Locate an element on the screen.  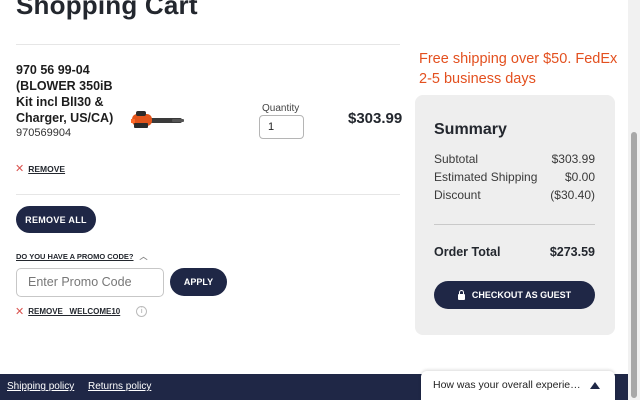
promo-toggle-label: DO YOU HAVE A PROMO CODE? is located at coordinates (75, 256).